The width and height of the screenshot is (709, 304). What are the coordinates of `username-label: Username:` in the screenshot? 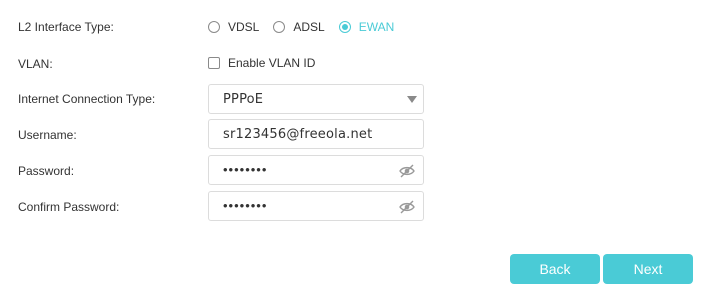 It's located at (47, 135).